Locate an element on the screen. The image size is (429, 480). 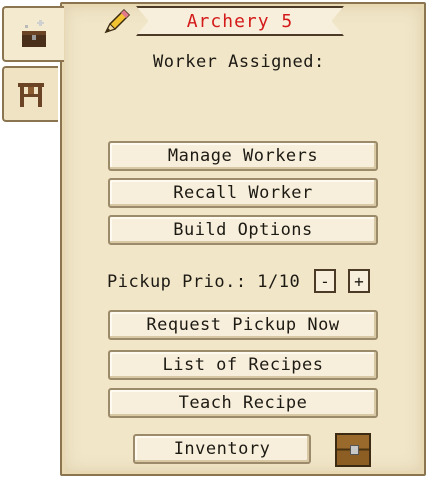
request-pickup-button: Request Pickup Now is located at coordinates (243, 325).